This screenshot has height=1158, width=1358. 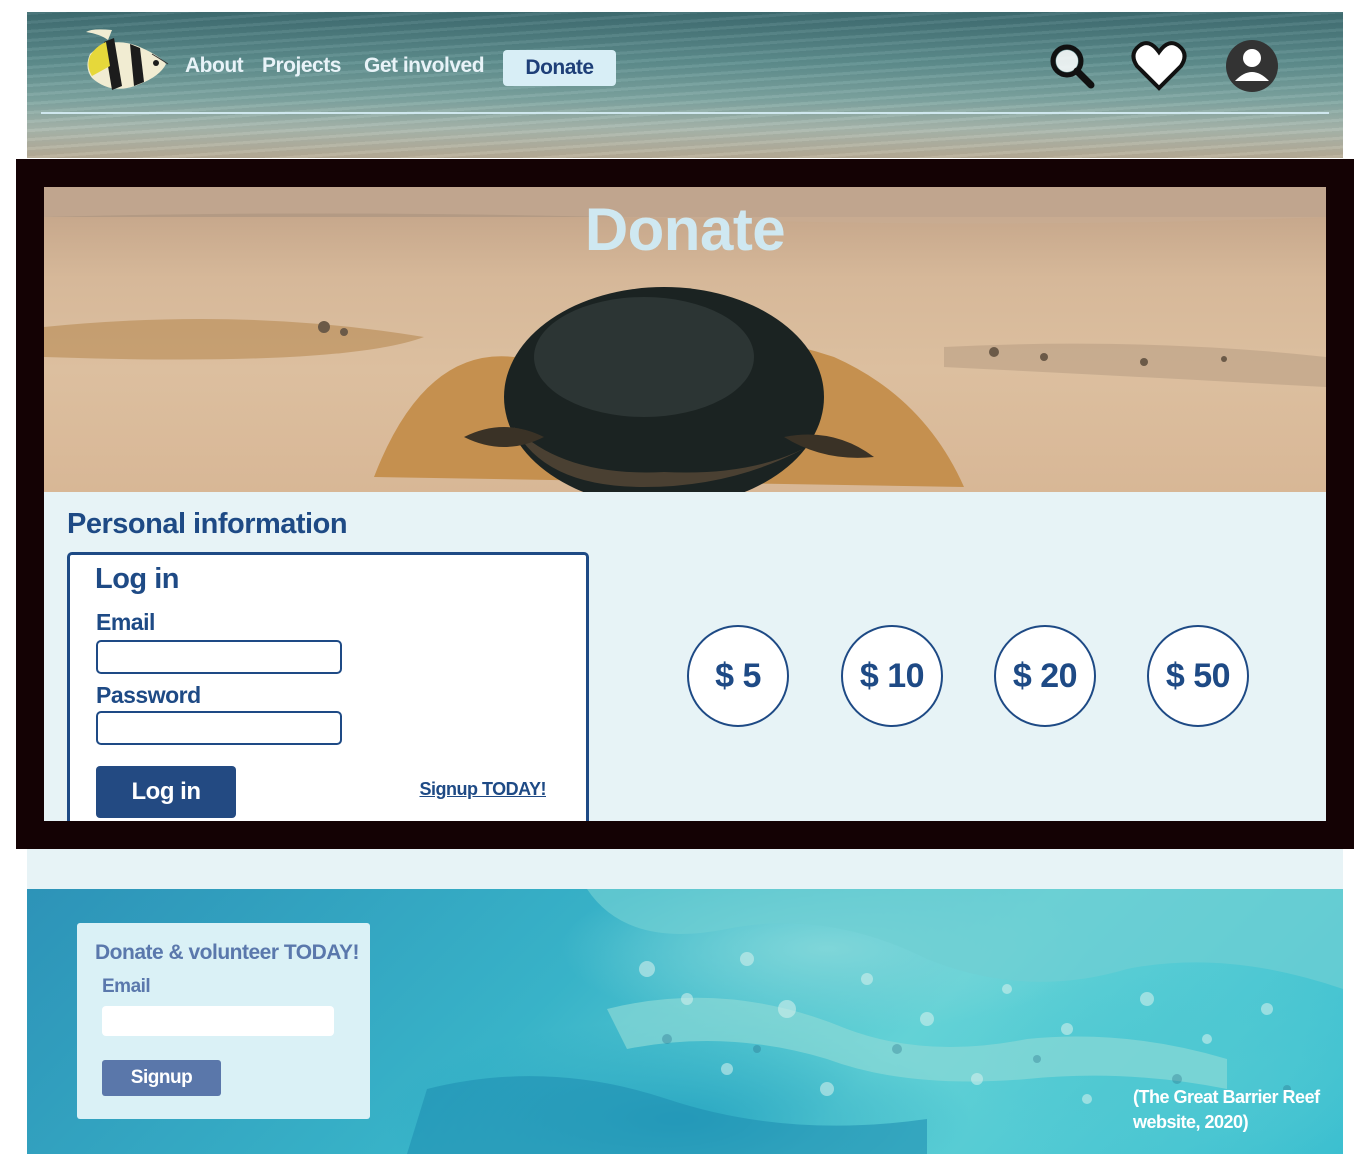 I want to click on fish-logo, so click(x=126, y=63).